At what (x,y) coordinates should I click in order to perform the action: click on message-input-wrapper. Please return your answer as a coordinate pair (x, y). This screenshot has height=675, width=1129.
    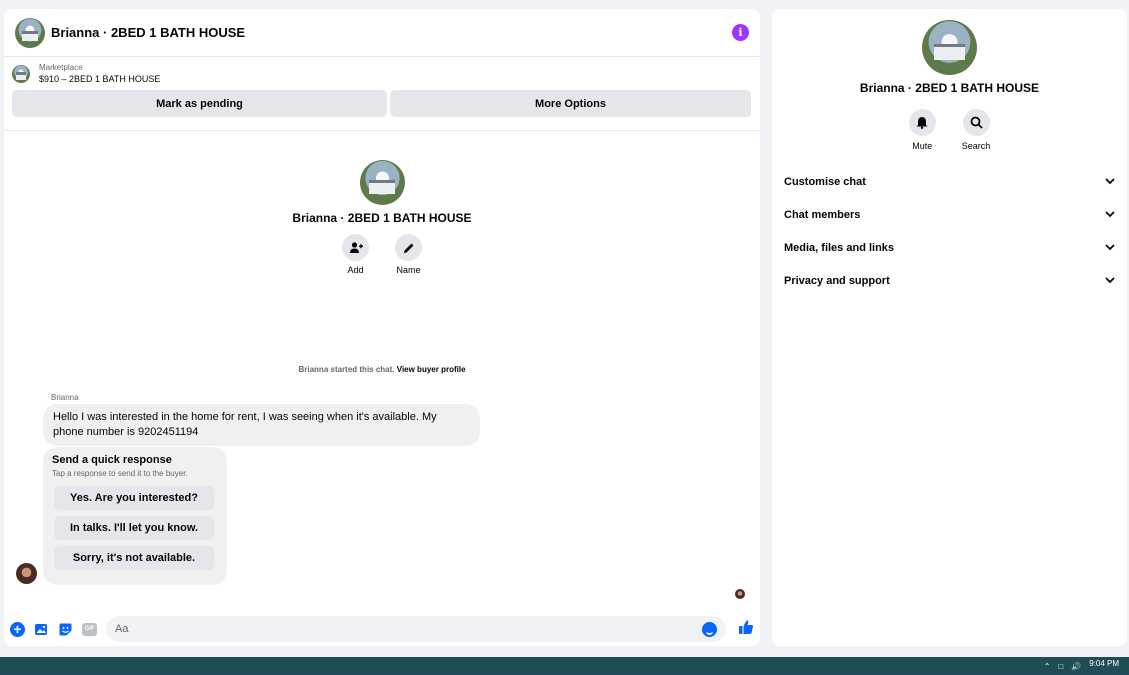
    Looking at the image, I should click on (416, 629).